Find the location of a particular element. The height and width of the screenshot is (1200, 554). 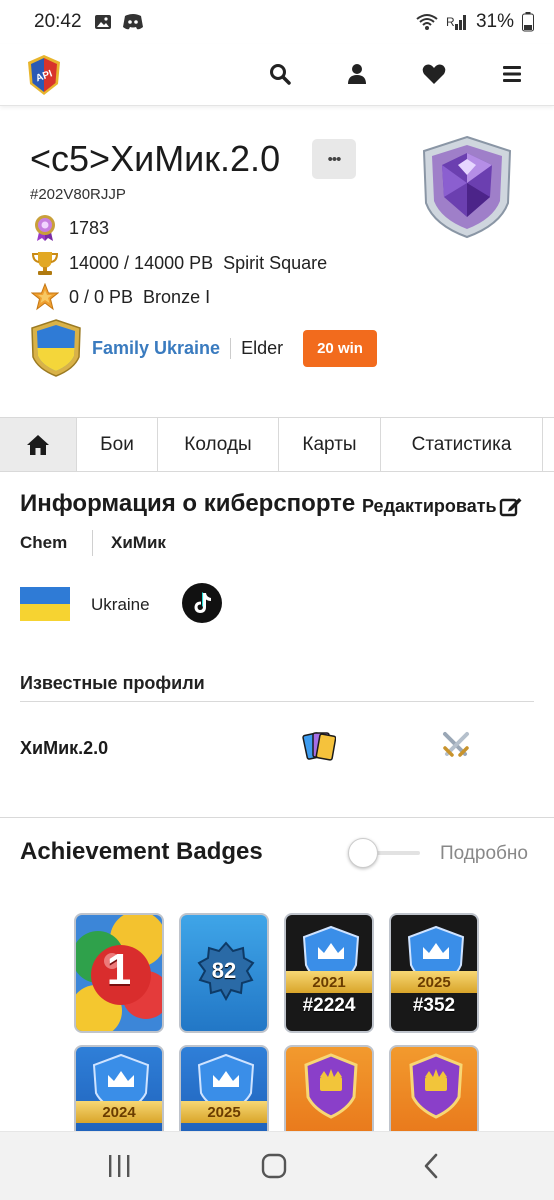

tab-statistics-label: Статистика is located at coordinates (461, 444).